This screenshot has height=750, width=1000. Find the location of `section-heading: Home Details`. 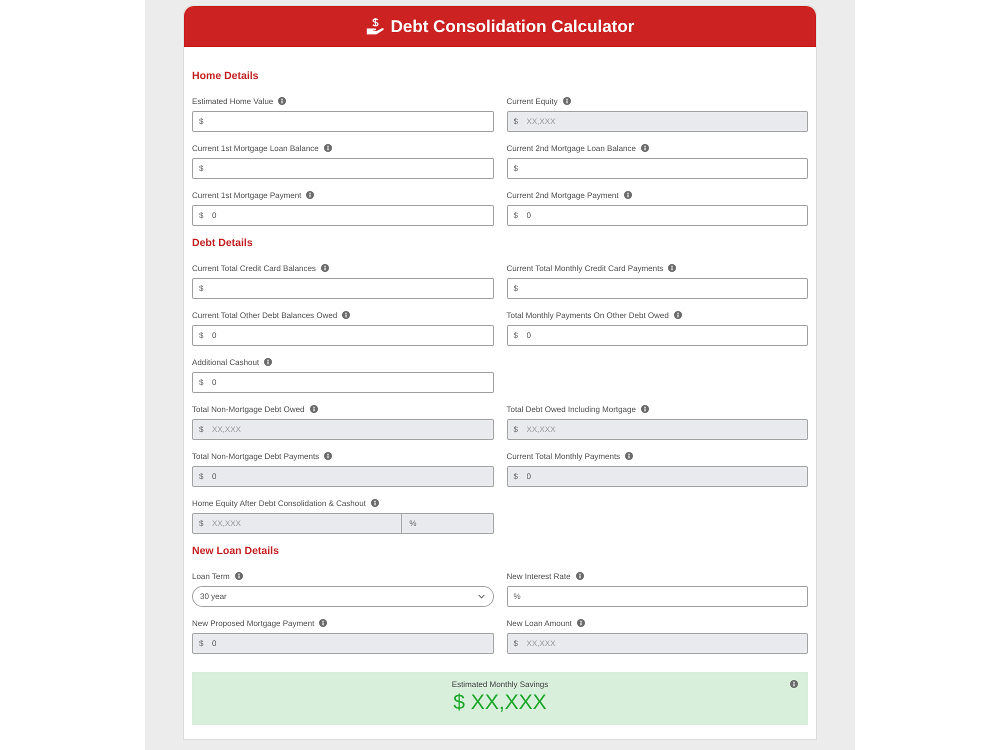

section-heading: Home Details is located at coordinates (226, 76).